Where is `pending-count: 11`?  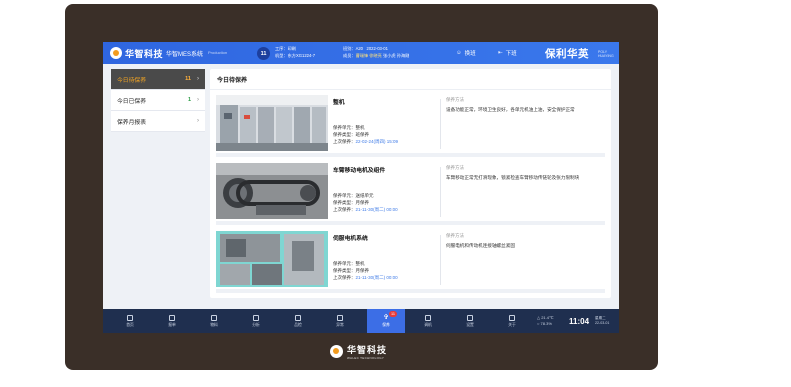 pending-count: 11 is located at coordinates (188, 79).